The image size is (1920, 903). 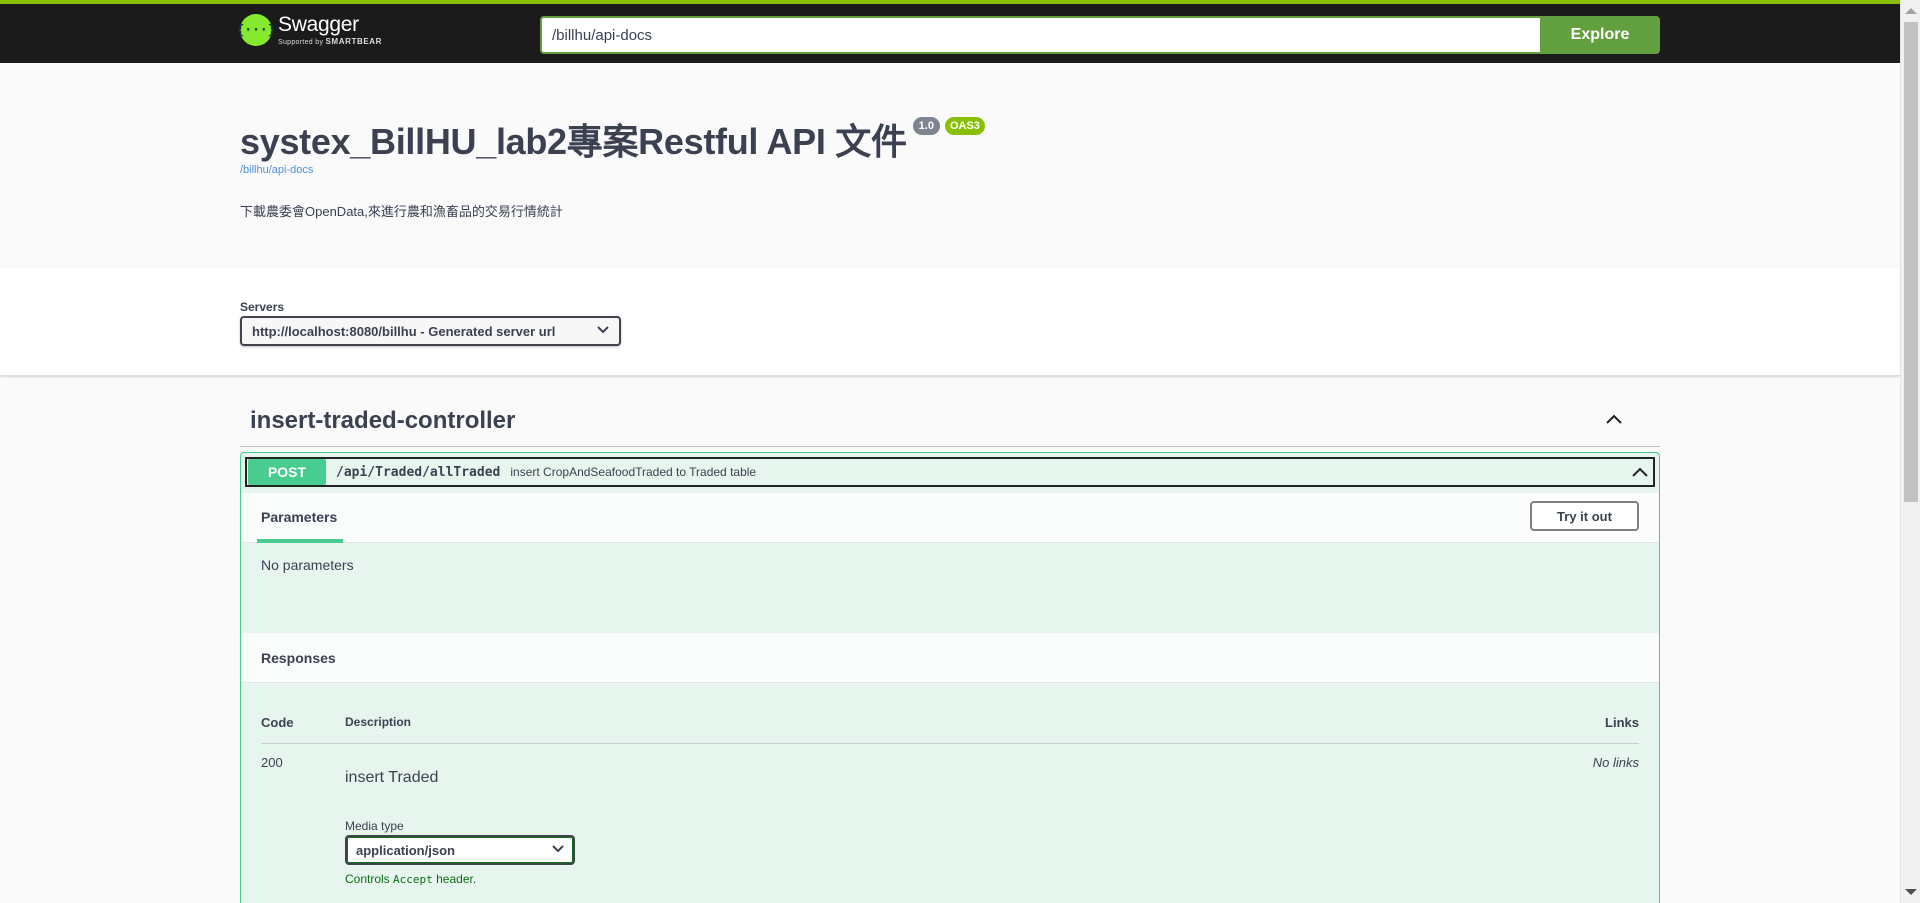 I want to click on servers-label: Servers, so click(x=262, y=307).